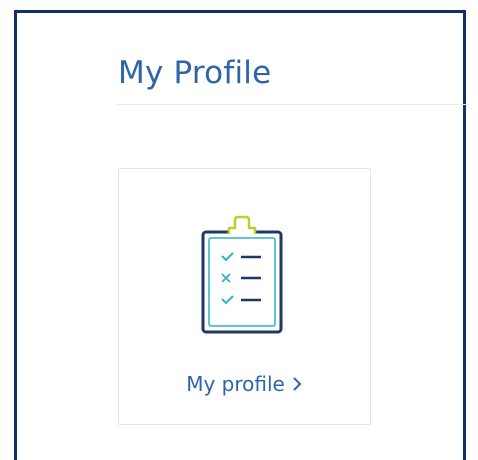  What do you see at coordinates (195, 73) in the screenshot?
I see `page-title: My Profile` at bounding box center [195, 73].